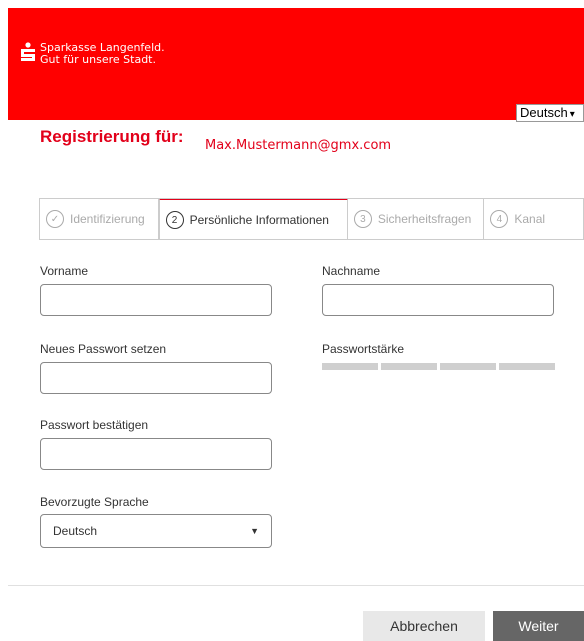  Describe the element at coordinates (362, 219) in the screenshot. I see `step-number: 3` at that location.